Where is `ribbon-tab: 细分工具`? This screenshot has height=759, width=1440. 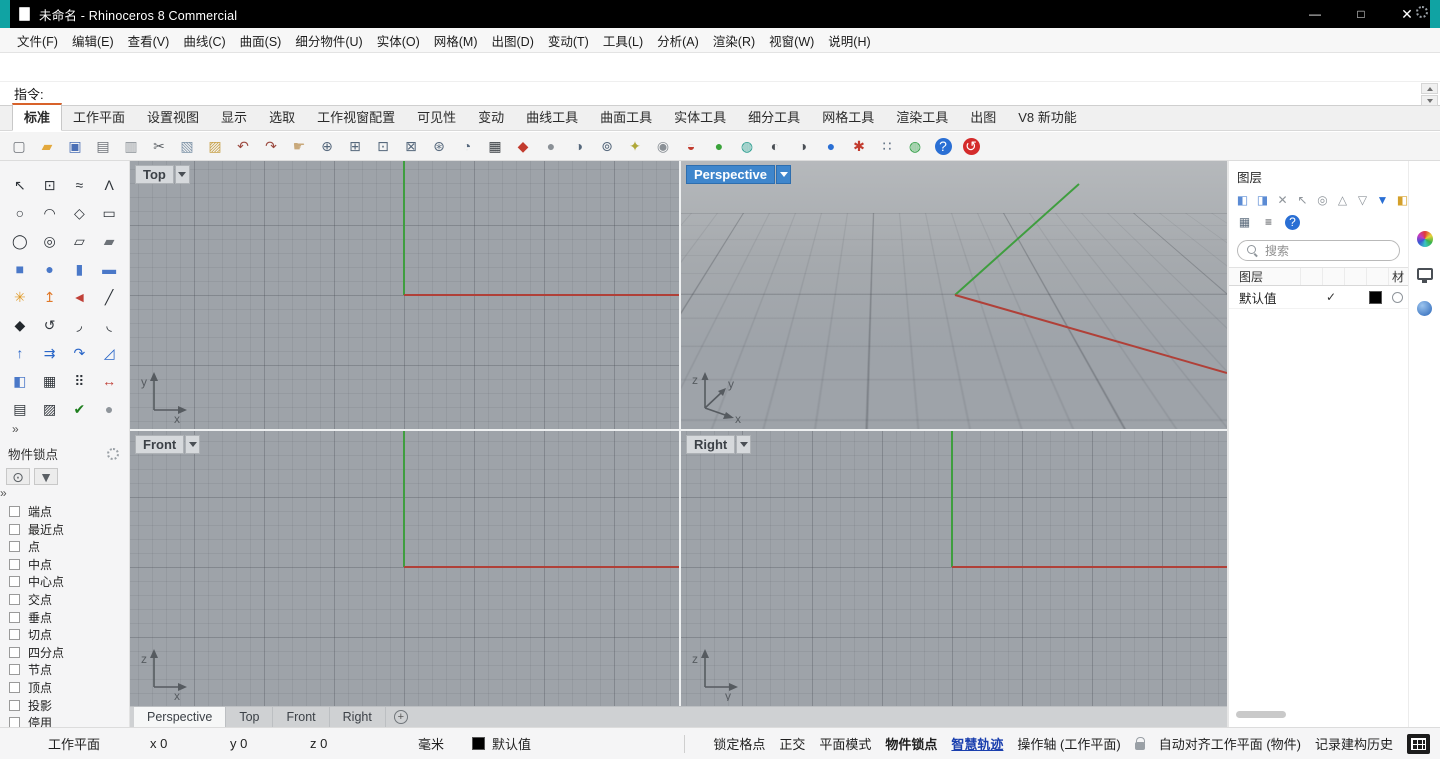 ribbon-tab: 细分工具 is located at coordinates (774, 117).